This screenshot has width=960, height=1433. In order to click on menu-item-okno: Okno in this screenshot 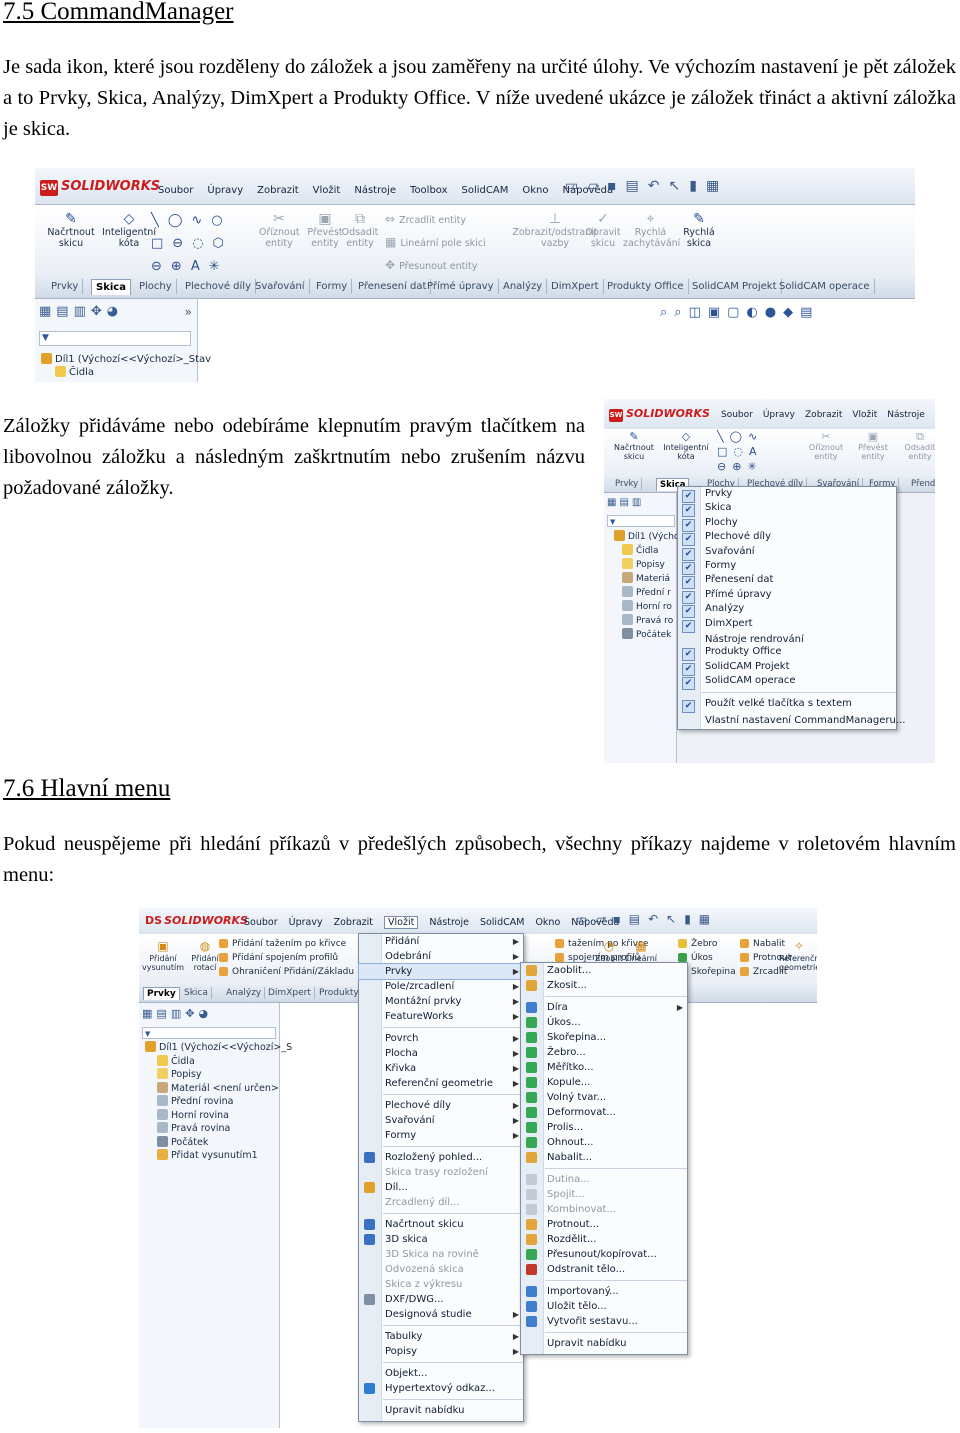, I will do `click(547, 922)`.